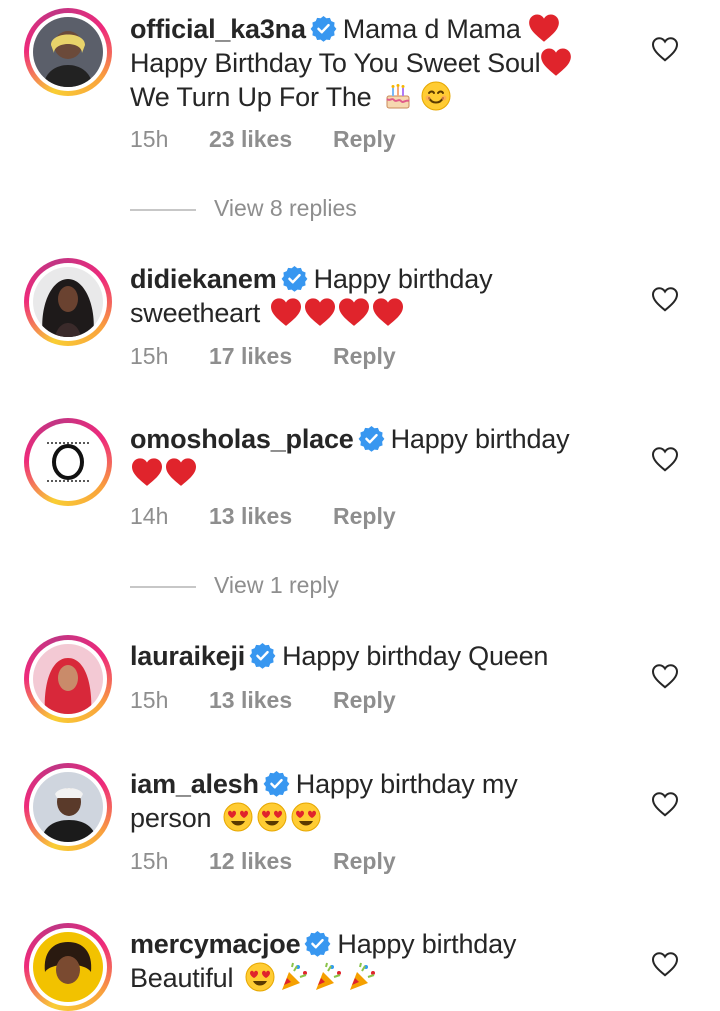 This screenshot has height=1011, width=720. What do you see at coordinates (415, 656) in the screenshot?
I see `comment-text: Happy birthday Queen` at bounding box center [415, 656].